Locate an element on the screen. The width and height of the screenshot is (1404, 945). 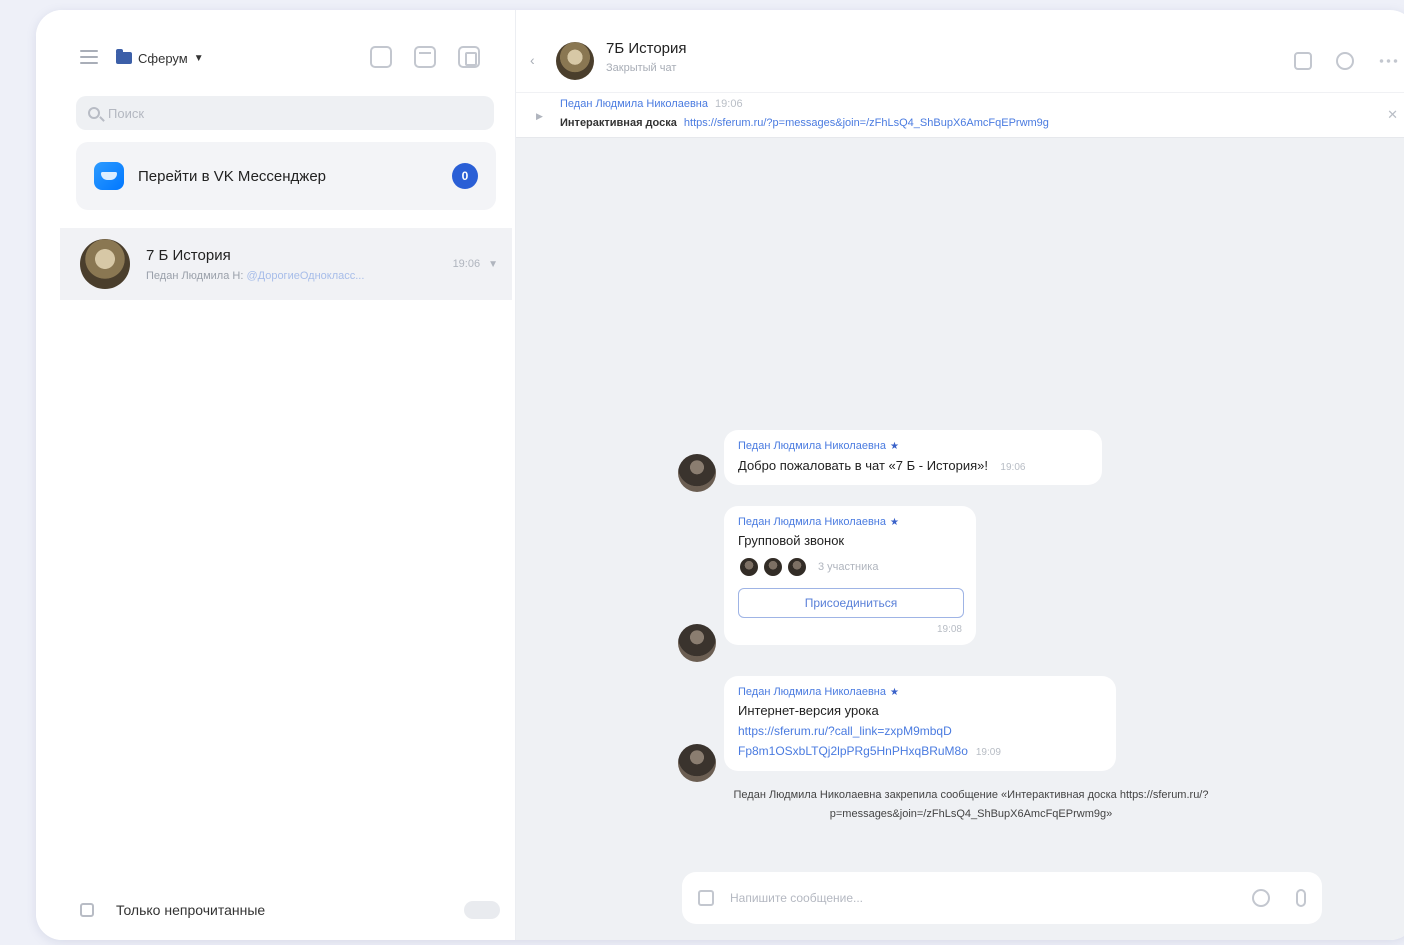
pinned-indicator-icon: ▶ is located at coordinates (539, 116).